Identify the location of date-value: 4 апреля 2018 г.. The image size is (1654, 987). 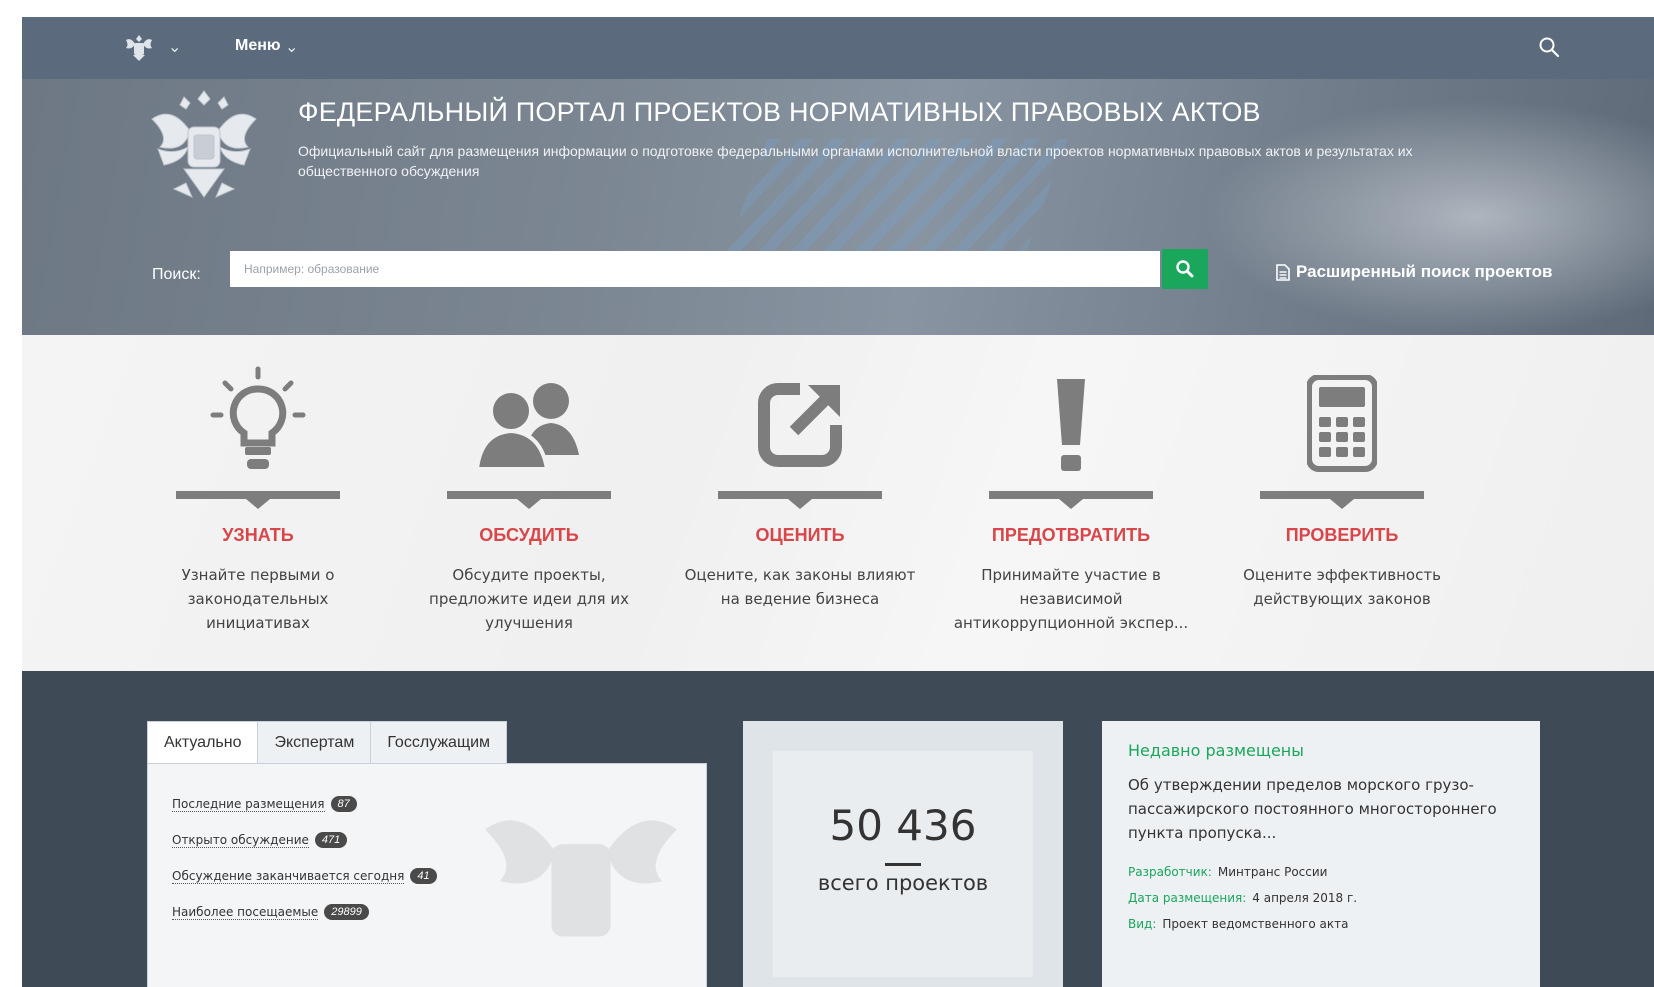
(1305, 898).